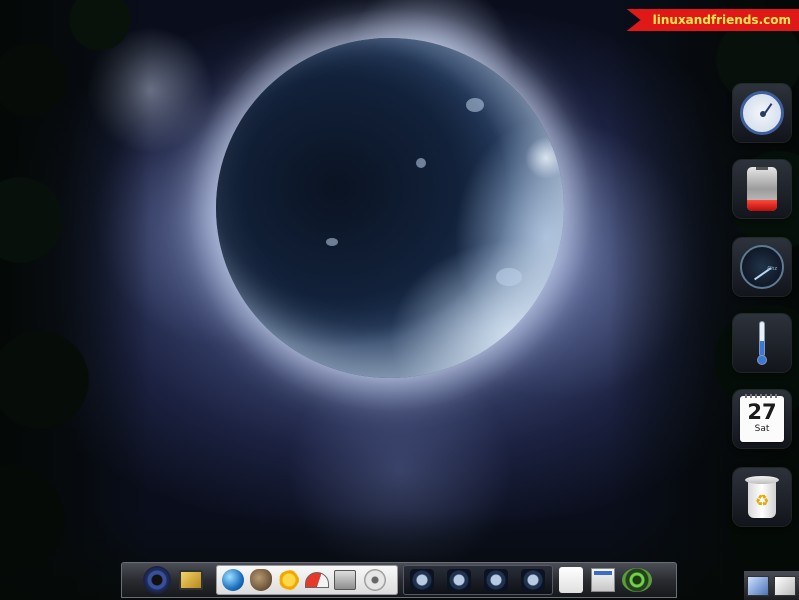 Image resolution: width=799 pixels, height=600 pixels. What do you see at coordinates (712, 20) in the screenshot?
I see `site-watermark: linuxandfriends.com` at bounding box center [712, 20].